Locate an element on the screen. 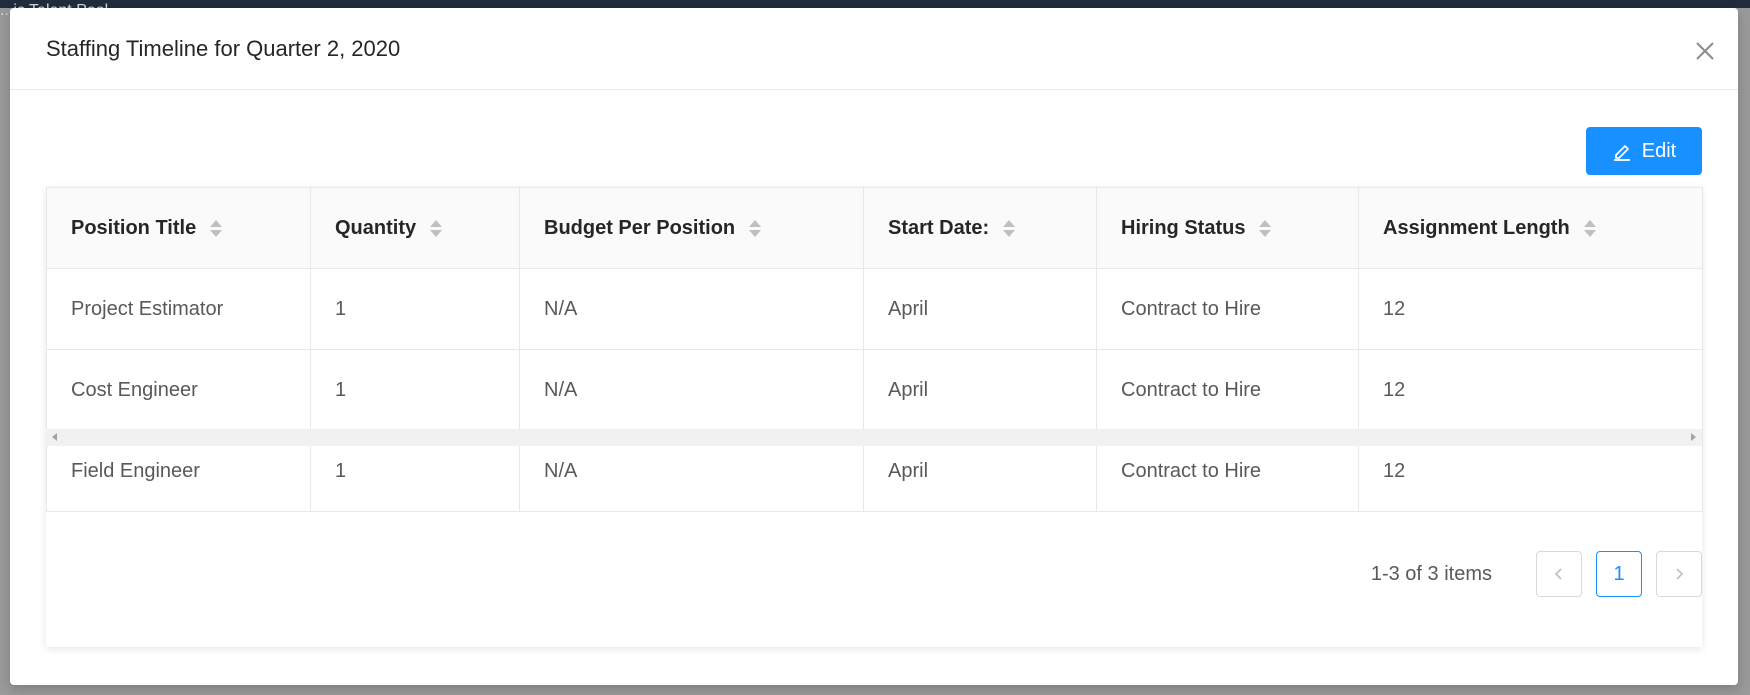  column-header-hiring-status: Hiring Status is located at coordinates (1227, 228).